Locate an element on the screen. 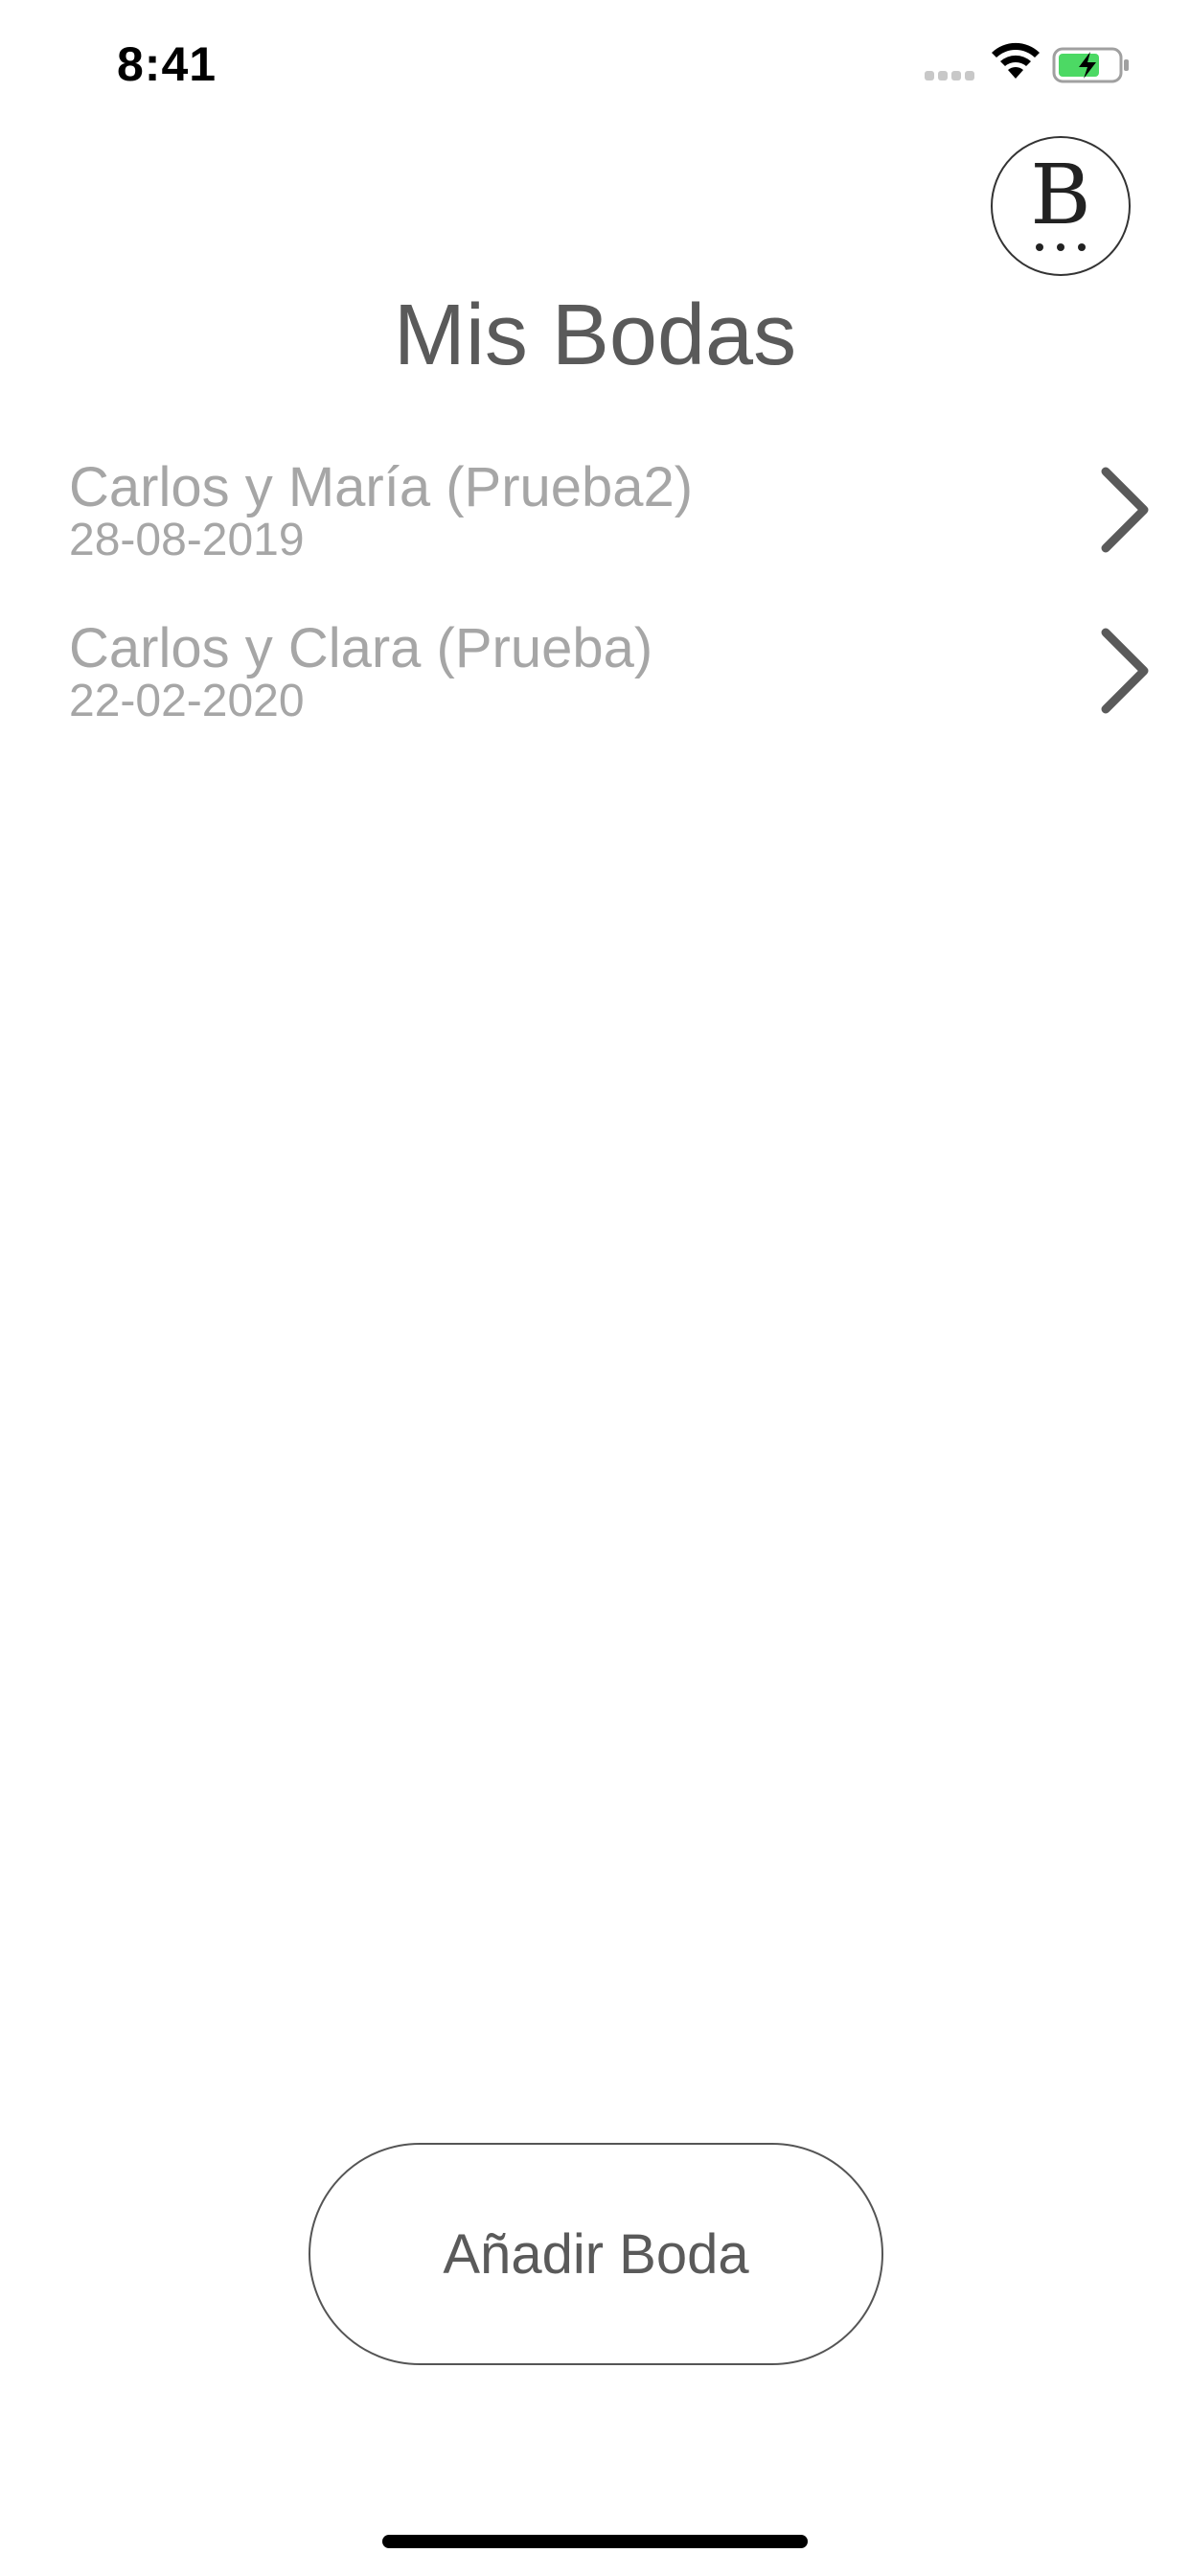 Image resolution: width=1190 pixels, height=2576 pixels. add-wedding-button: Añadir Boda is located at coordinates (596, 2254).